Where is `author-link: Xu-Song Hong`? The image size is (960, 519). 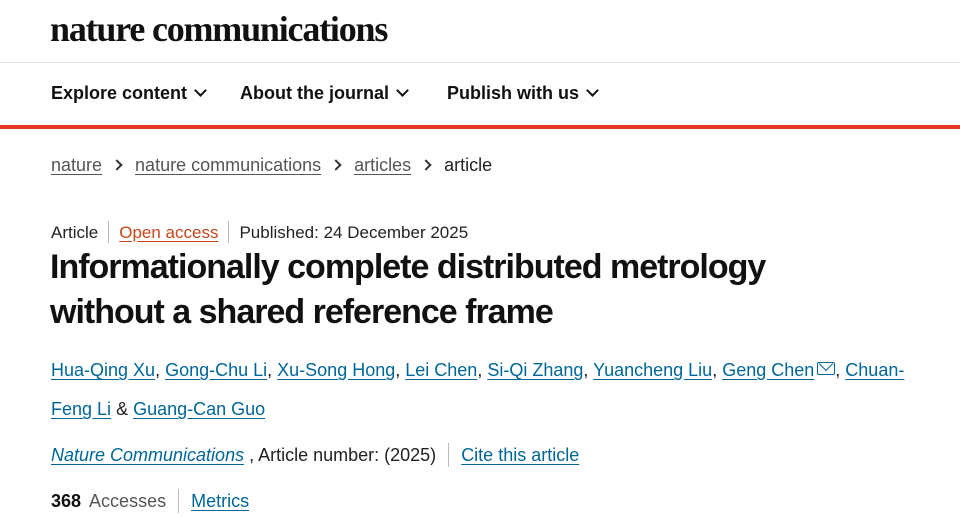
author-link: Xu-Song Hong is located at coordinates (336, 370).